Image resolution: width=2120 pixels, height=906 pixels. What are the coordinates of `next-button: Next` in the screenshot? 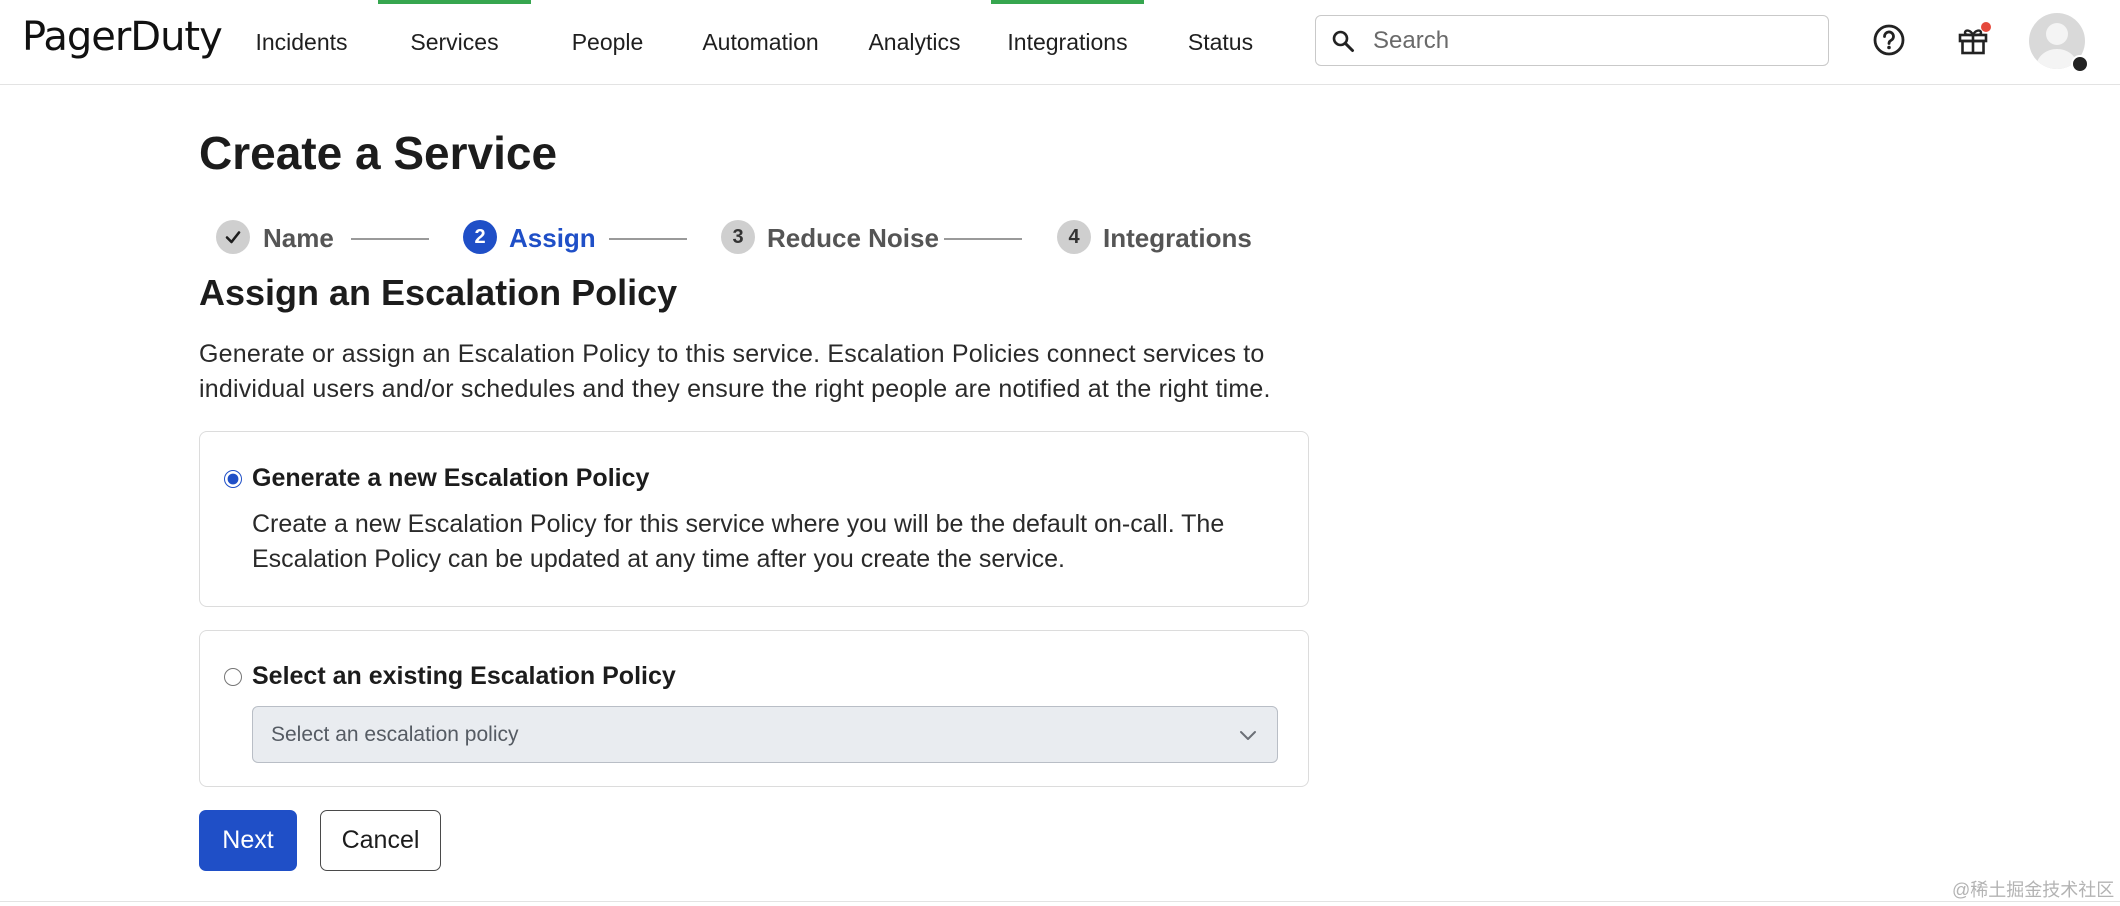 It's located at (248, 840).